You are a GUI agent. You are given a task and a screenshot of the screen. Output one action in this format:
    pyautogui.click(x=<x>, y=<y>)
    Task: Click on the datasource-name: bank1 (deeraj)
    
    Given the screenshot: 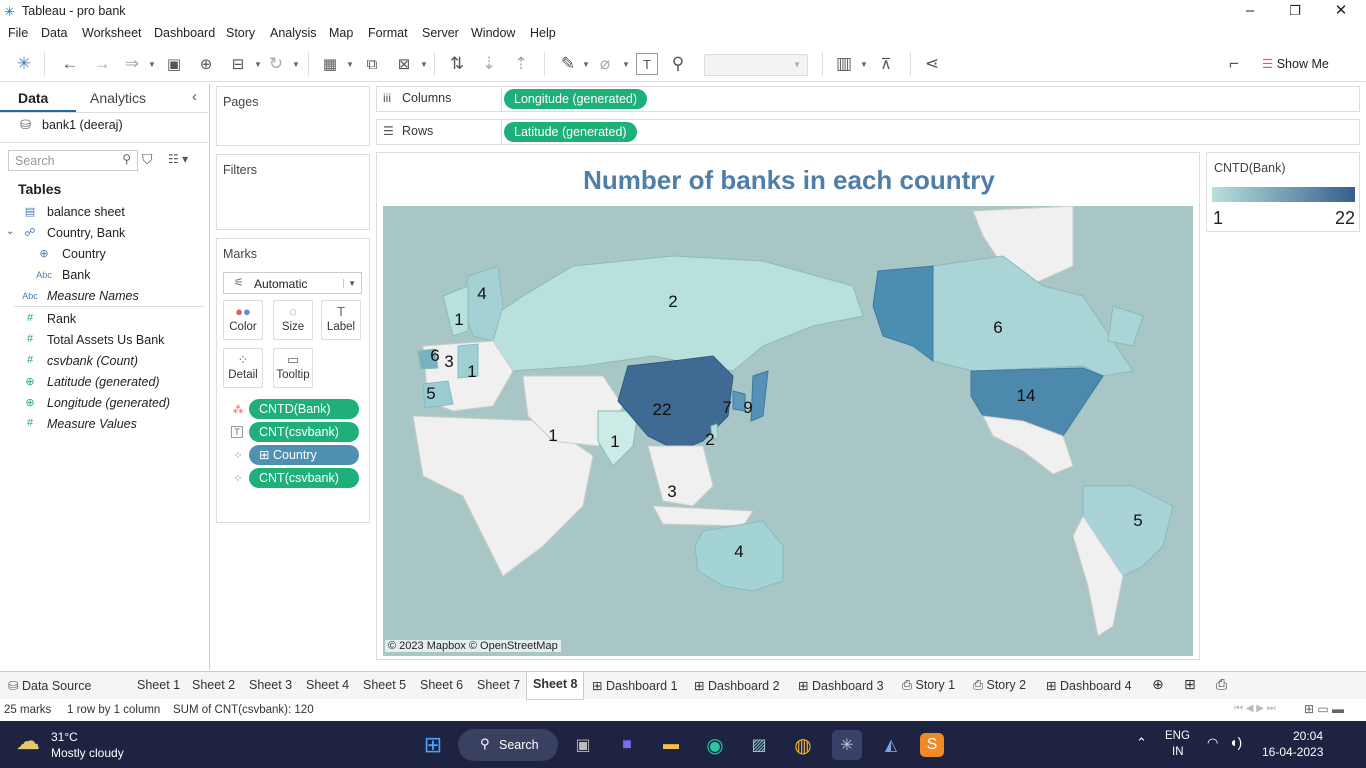 What is the action you would take?
    pyautogui.click(x=82, y=125)
    